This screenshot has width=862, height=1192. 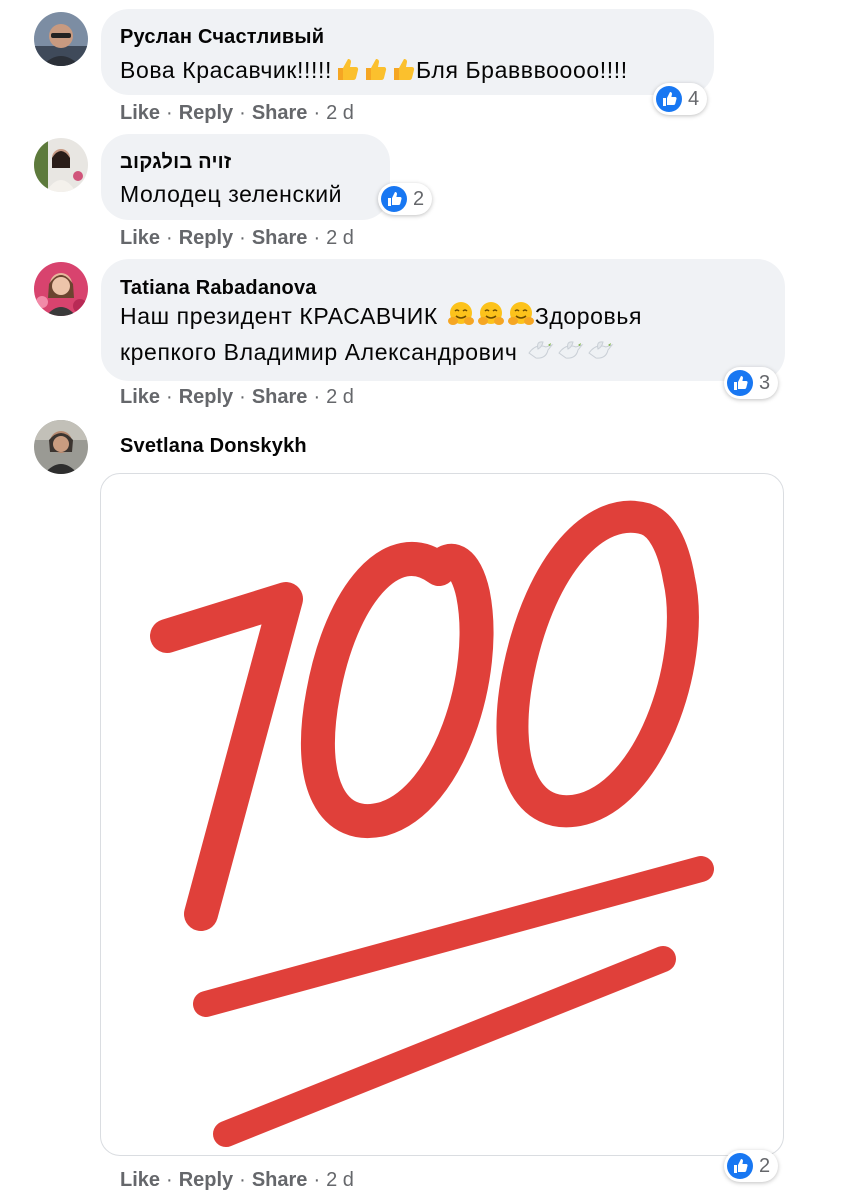 I want to click on comment-text-line-1: Наш президент КРАСАВЧИК Здоровья, so click(x=381, y=317).